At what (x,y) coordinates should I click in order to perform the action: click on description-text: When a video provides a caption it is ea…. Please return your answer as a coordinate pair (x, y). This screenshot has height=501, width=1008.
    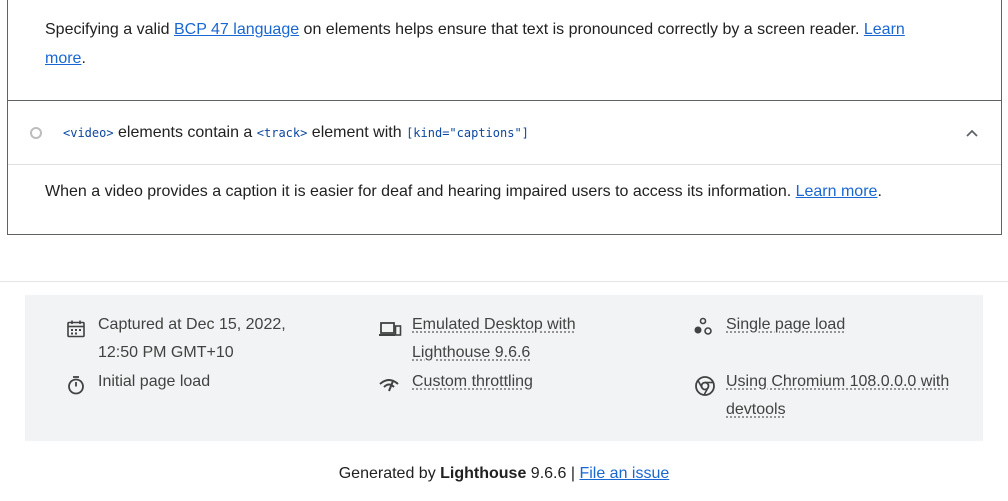
    Looking at the image, I should click on (420, 191).